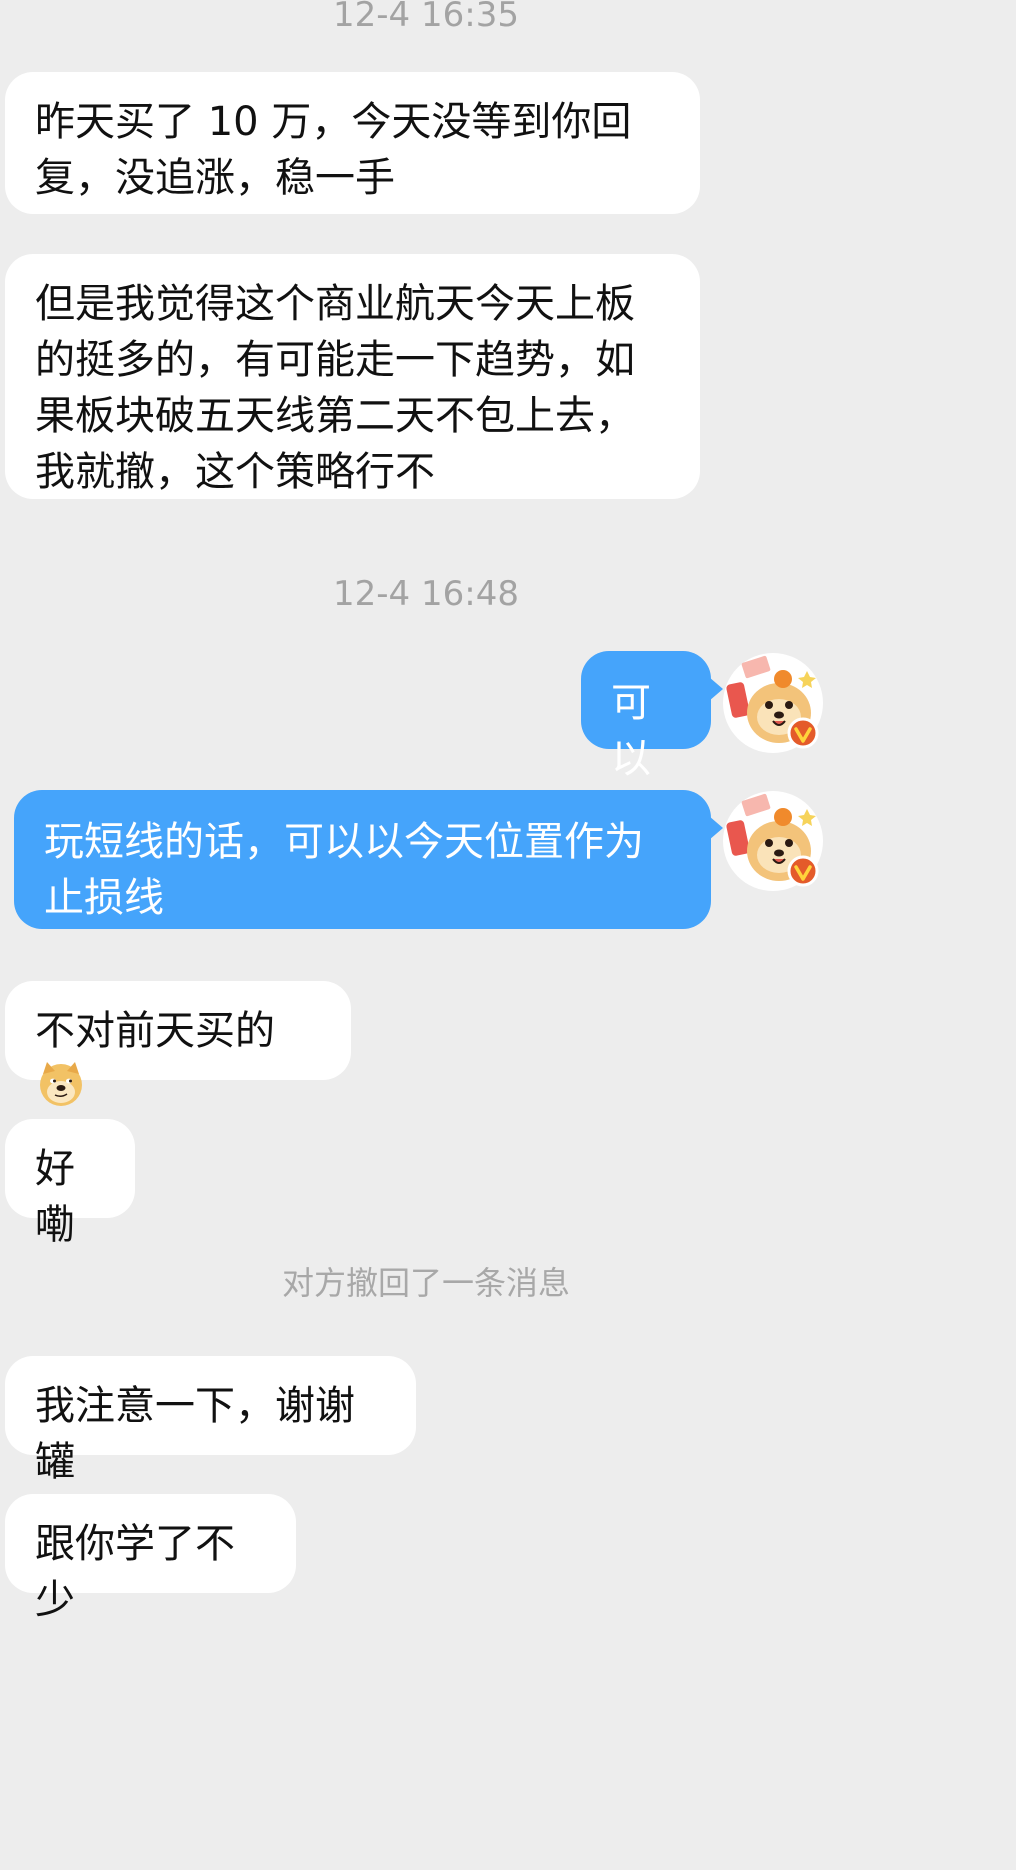  I want to click on recall-notice: 对方撤回了一条消息, so click(425, 1283).